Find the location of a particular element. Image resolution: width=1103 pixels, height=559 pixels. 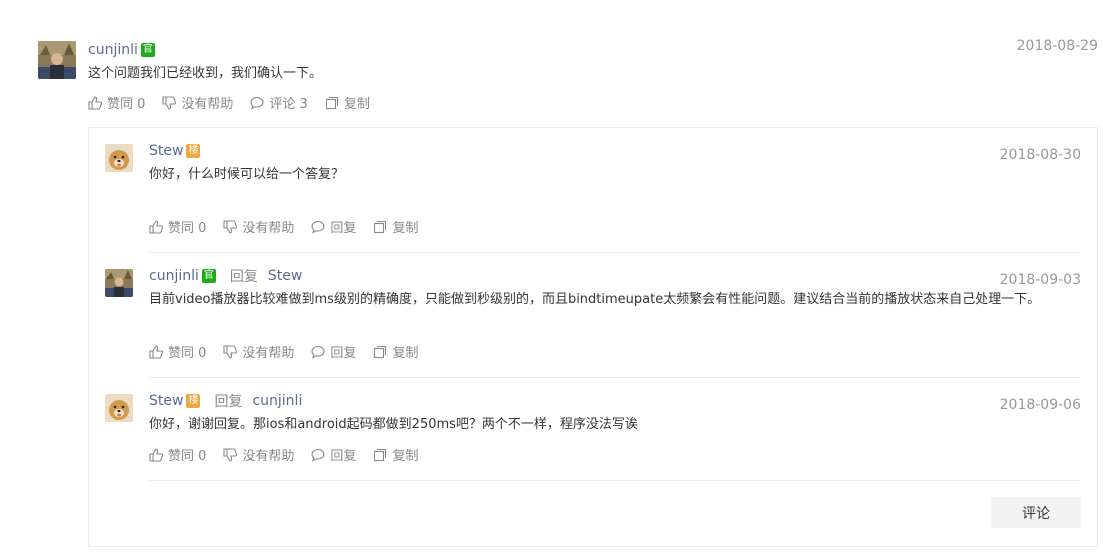

post-date: 2018-08-29 is located at coordinates (1057, 46).